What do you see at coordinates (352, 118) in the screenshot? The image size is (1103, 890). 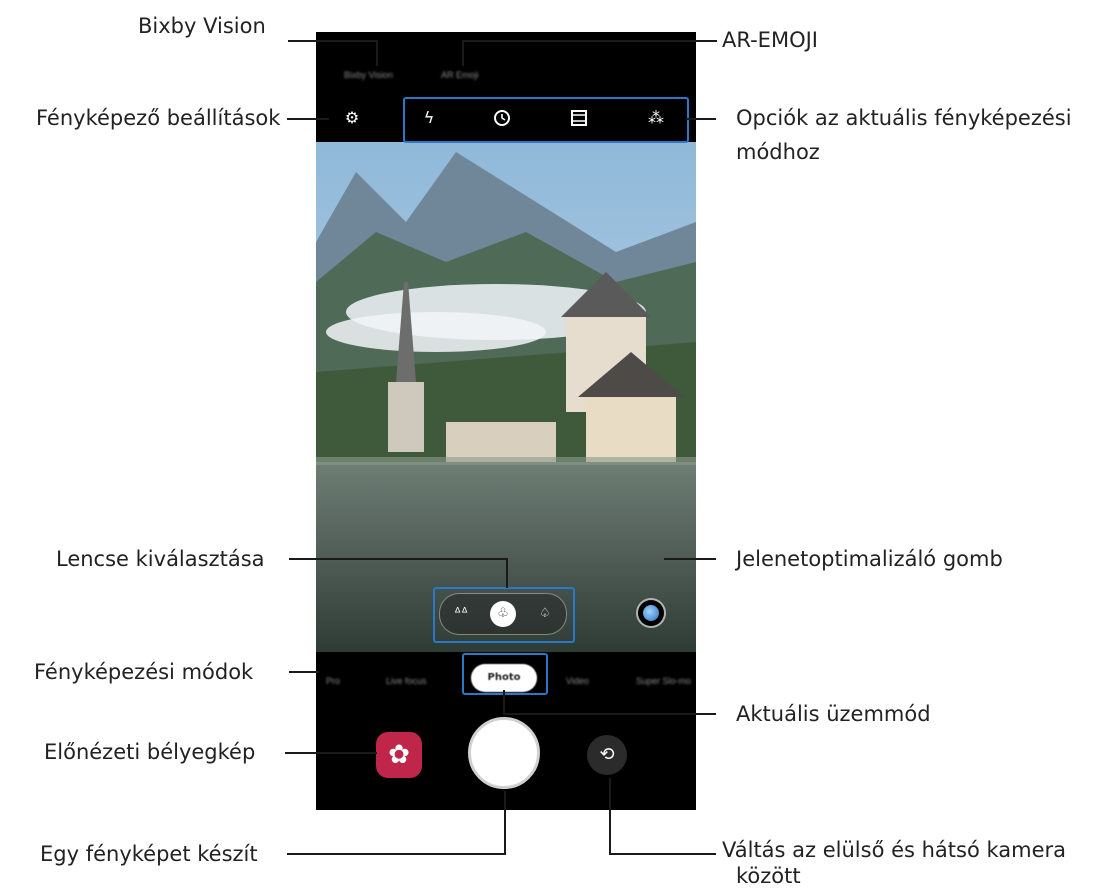 I see `gear-icon: ⚙` at bounding box center [352, 118].